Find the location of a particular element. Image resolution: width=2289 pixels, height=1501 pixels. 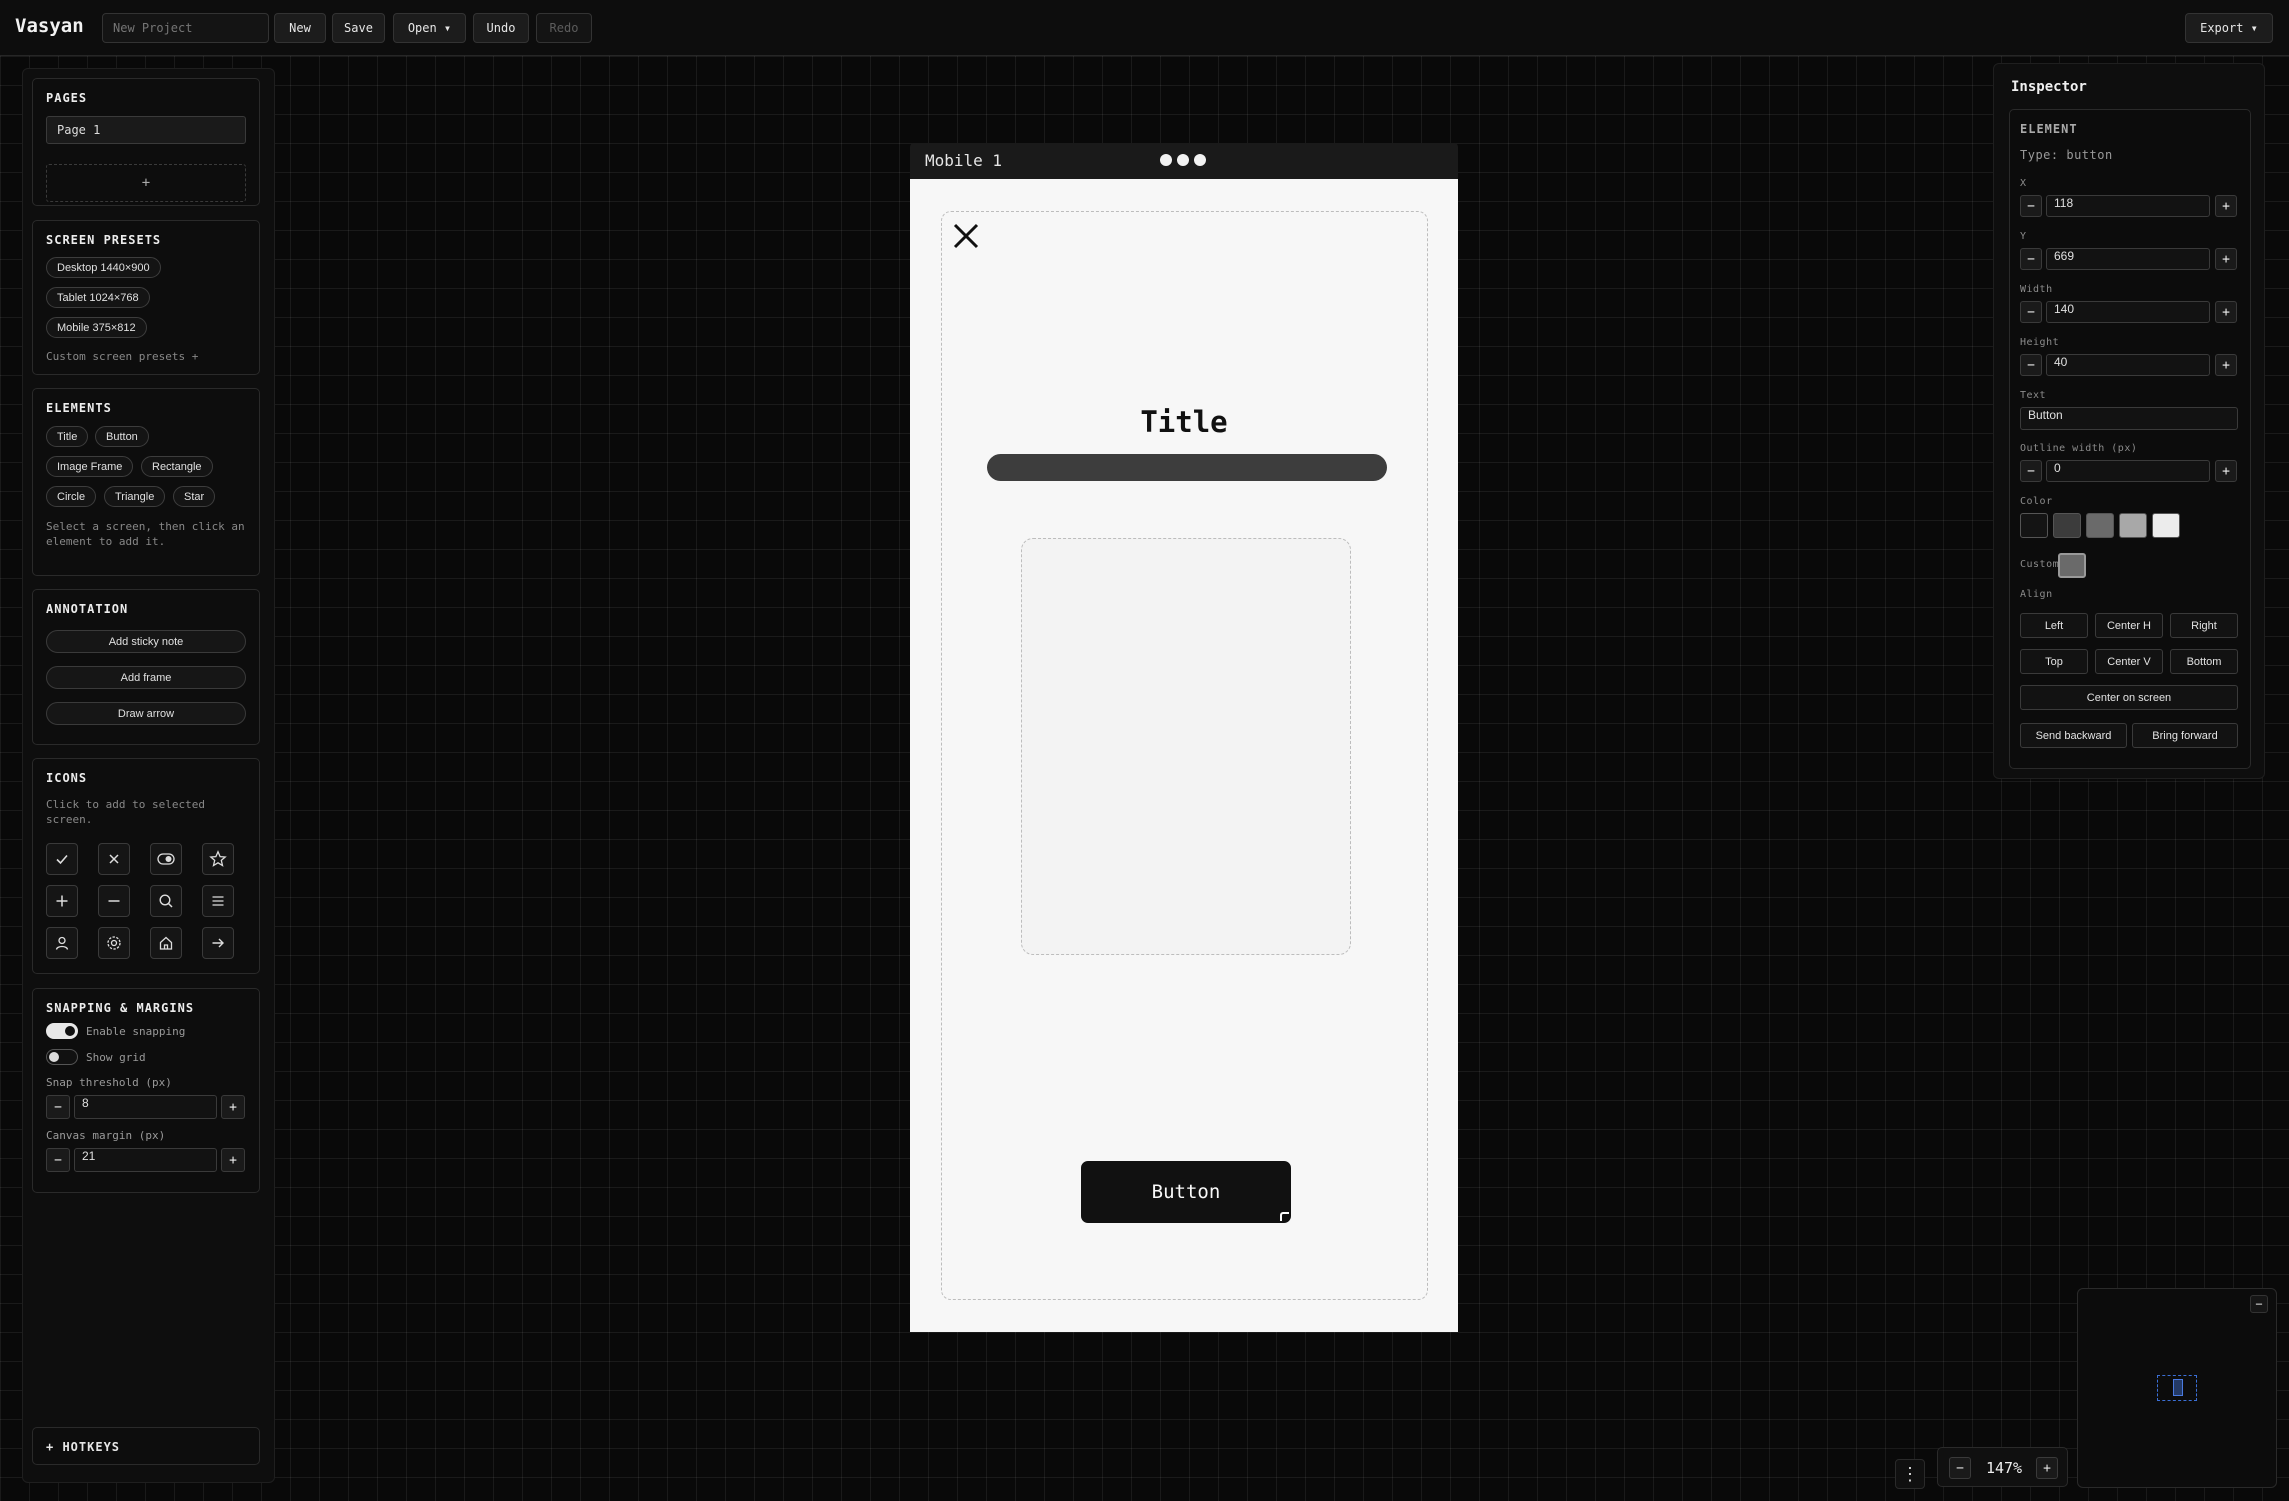

zoom-out-button: − is located at coordinates (1960, 1468).